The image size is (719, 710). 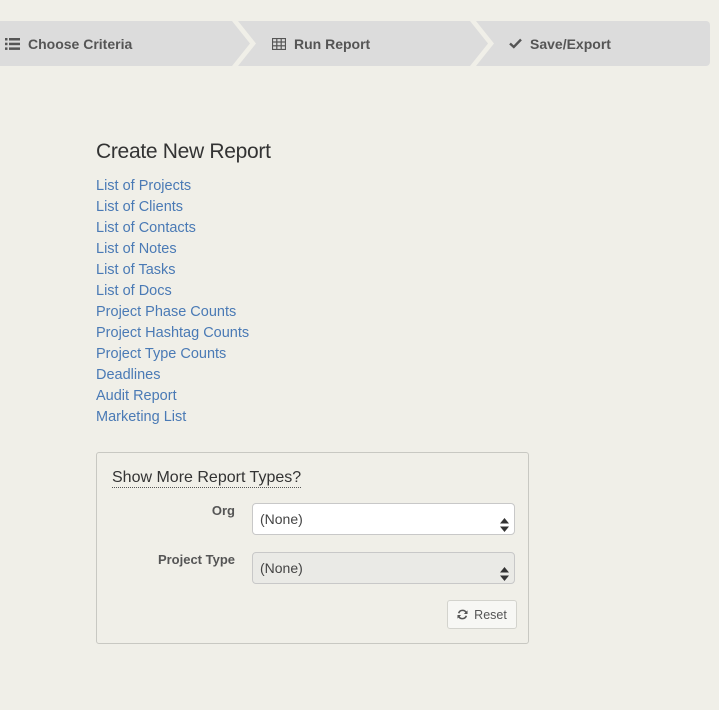 What do you see at coordinates (281, 568) in the screenshot?
I see `project-type-select-value: (None)` at bounding box center [281, 568].